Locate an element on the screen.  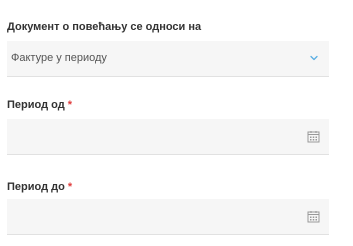
document-relation-label: Документ о повећању се односи на is located at coordinates (104, 27).